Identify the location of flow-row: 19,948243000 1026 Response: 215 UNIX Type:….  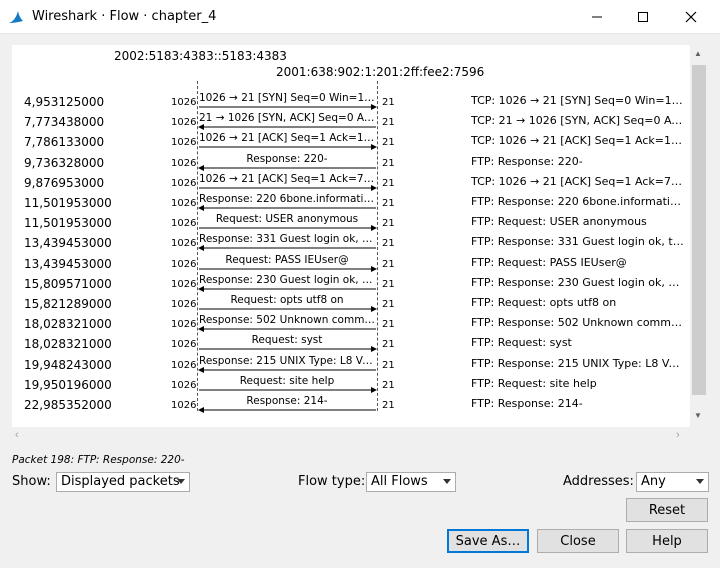
(352, 364).